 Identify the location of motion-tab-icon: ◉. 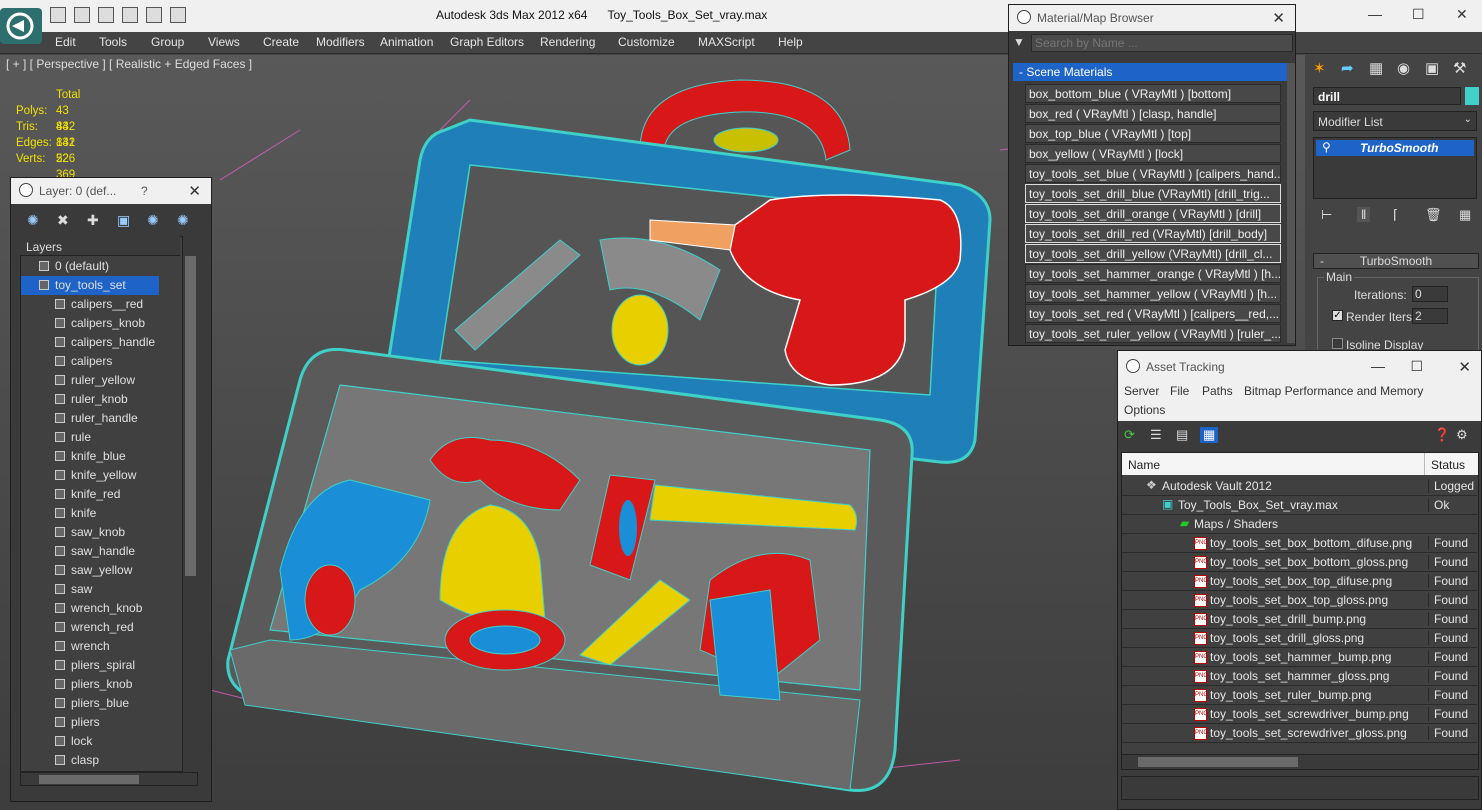
(1403, 68).